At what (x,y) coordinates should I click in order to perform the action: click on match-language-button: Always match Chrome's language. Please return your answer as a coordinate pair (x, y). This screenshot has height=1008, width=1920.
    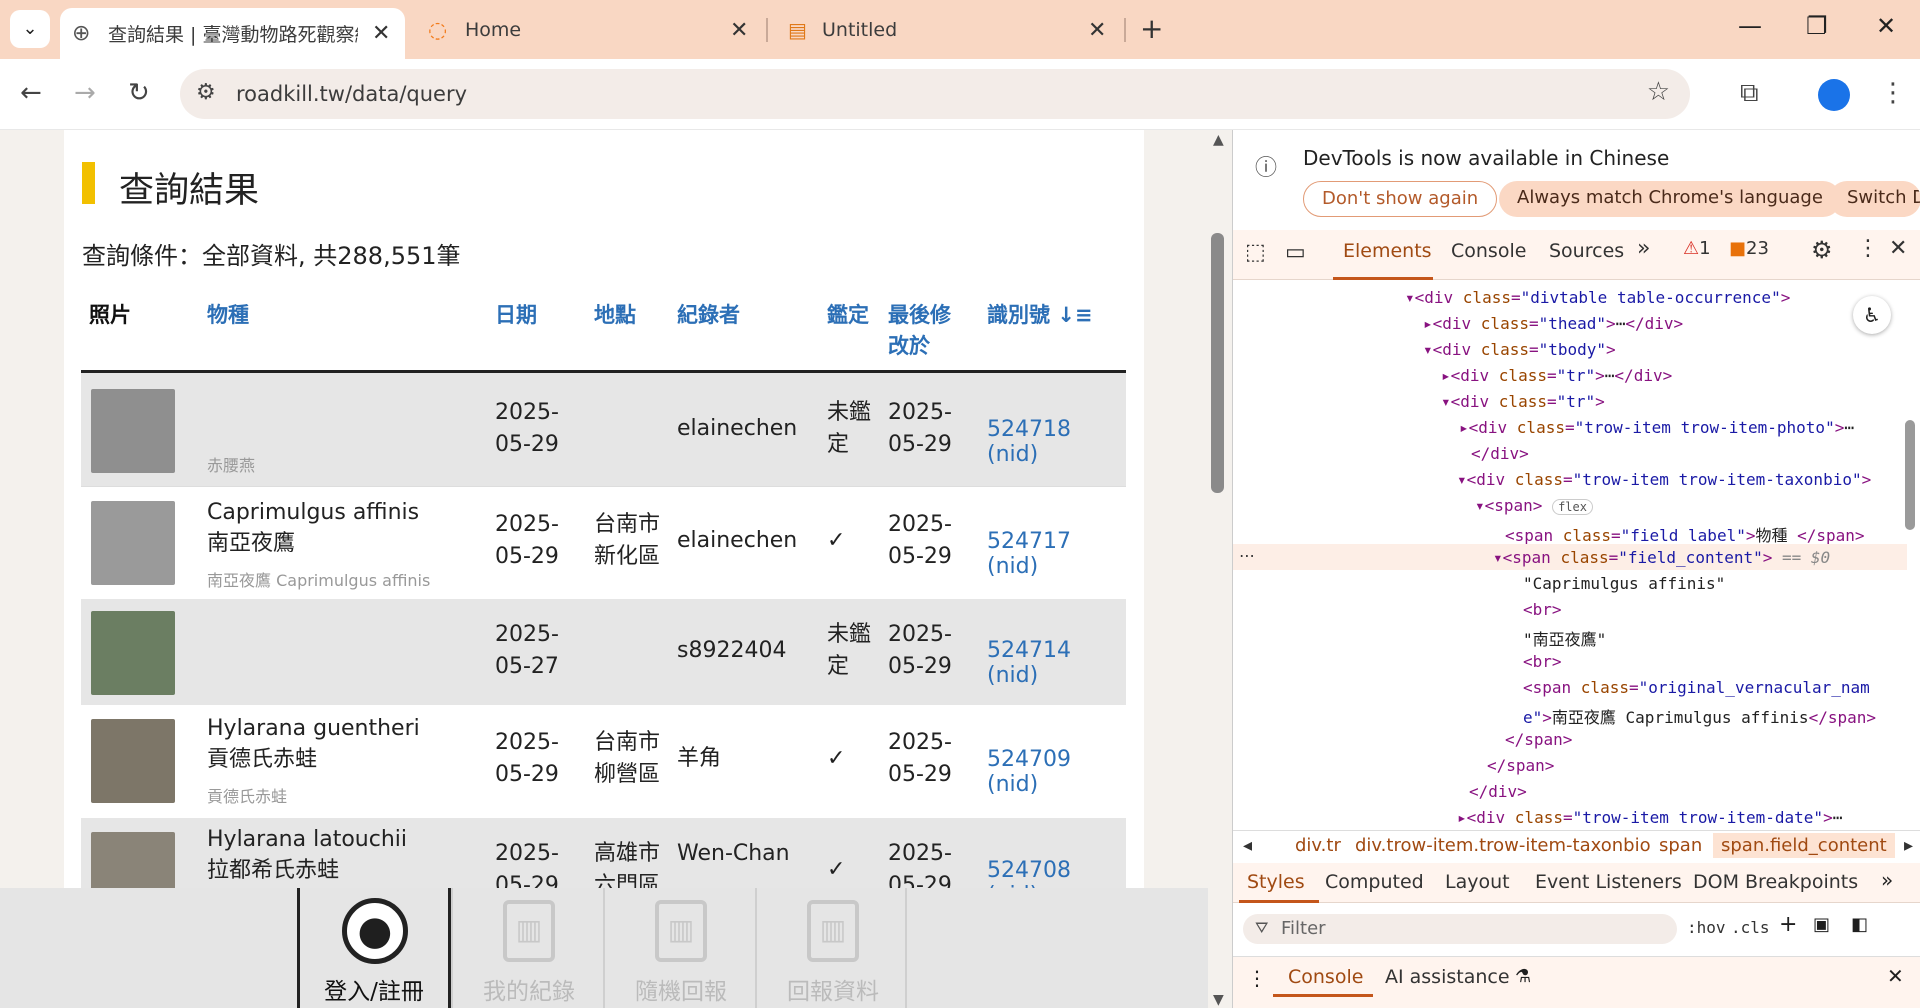
    Looking at the image, I should click on (1670, 199).